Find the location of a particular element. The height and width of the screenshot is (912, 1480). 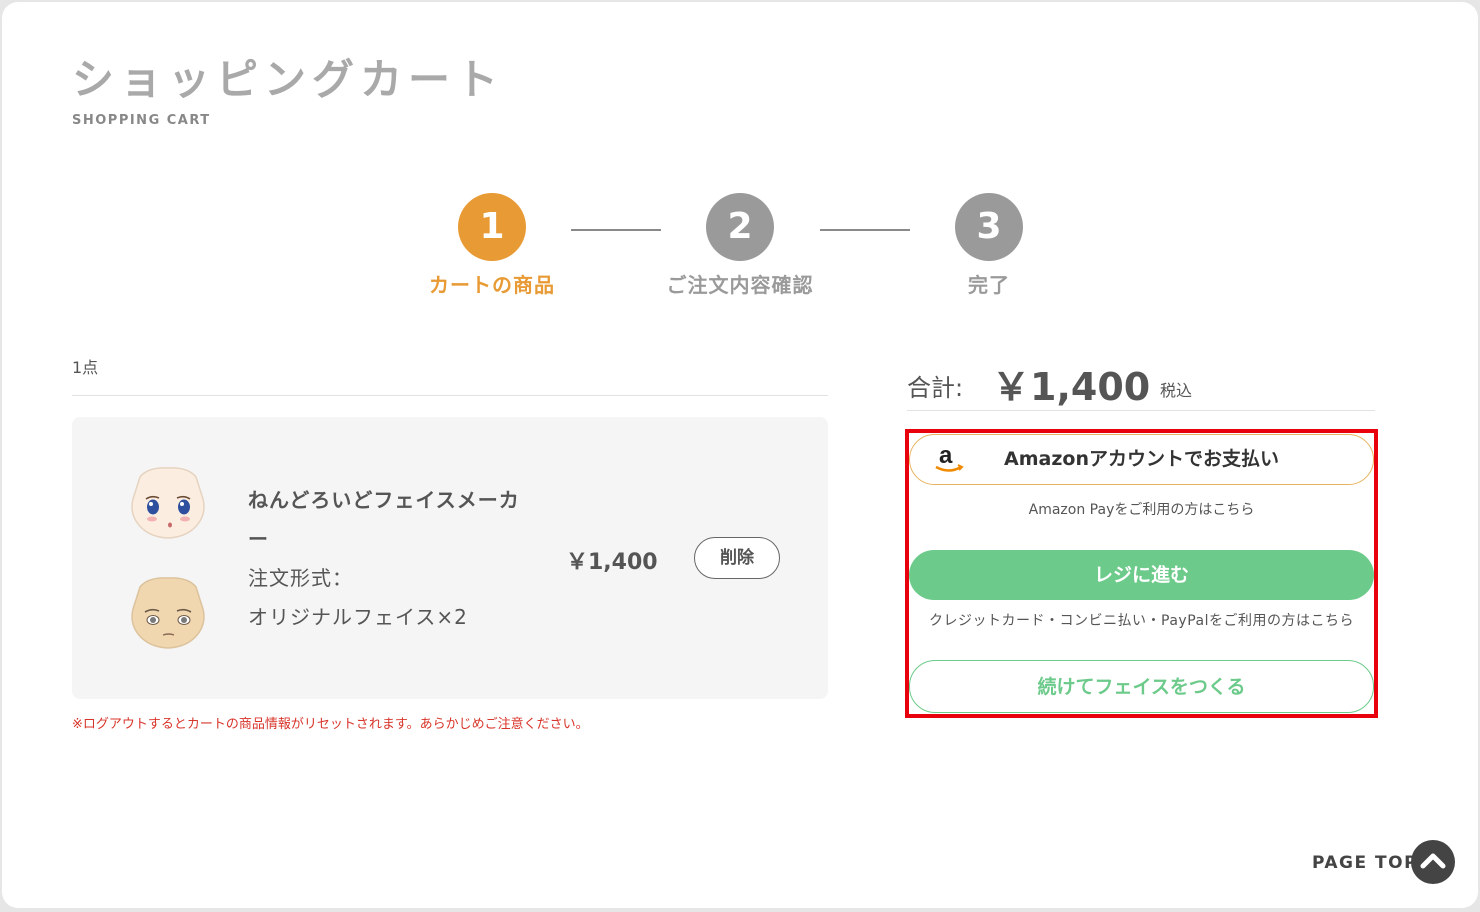

chevron-up-icon is located at coordinates (1433, 861).